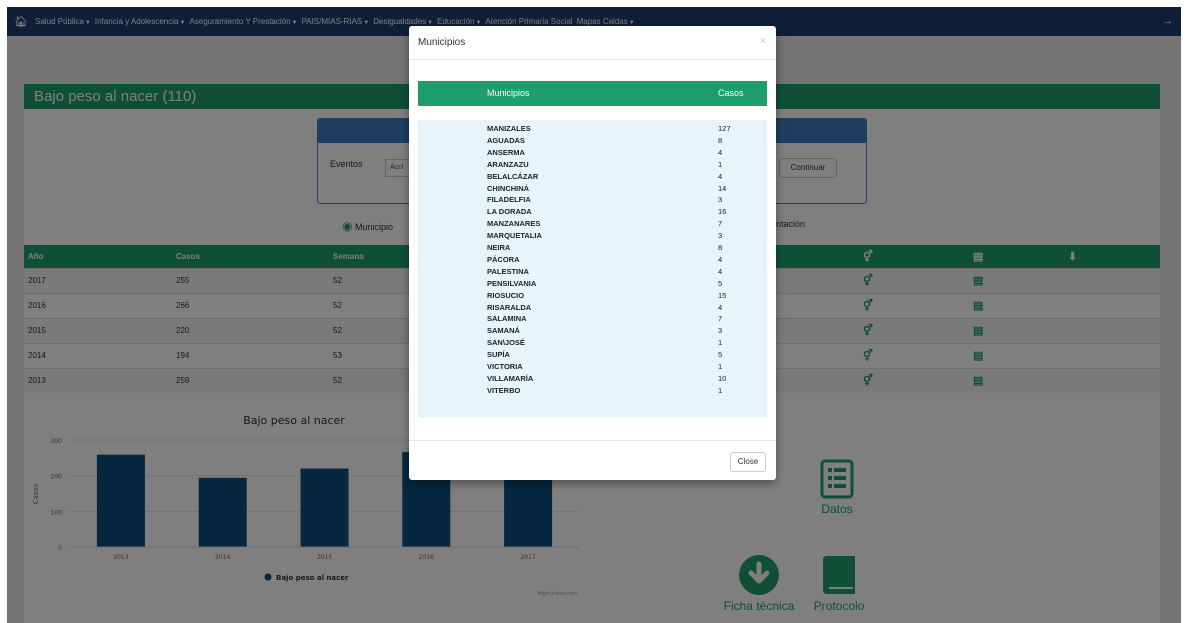 Image resolution: width=1188 pixels, height=623 pixels. Describe the element at coordinates (592, 284) in the screenshot. I see `list-item: PENSILVANIA 5` at that location.